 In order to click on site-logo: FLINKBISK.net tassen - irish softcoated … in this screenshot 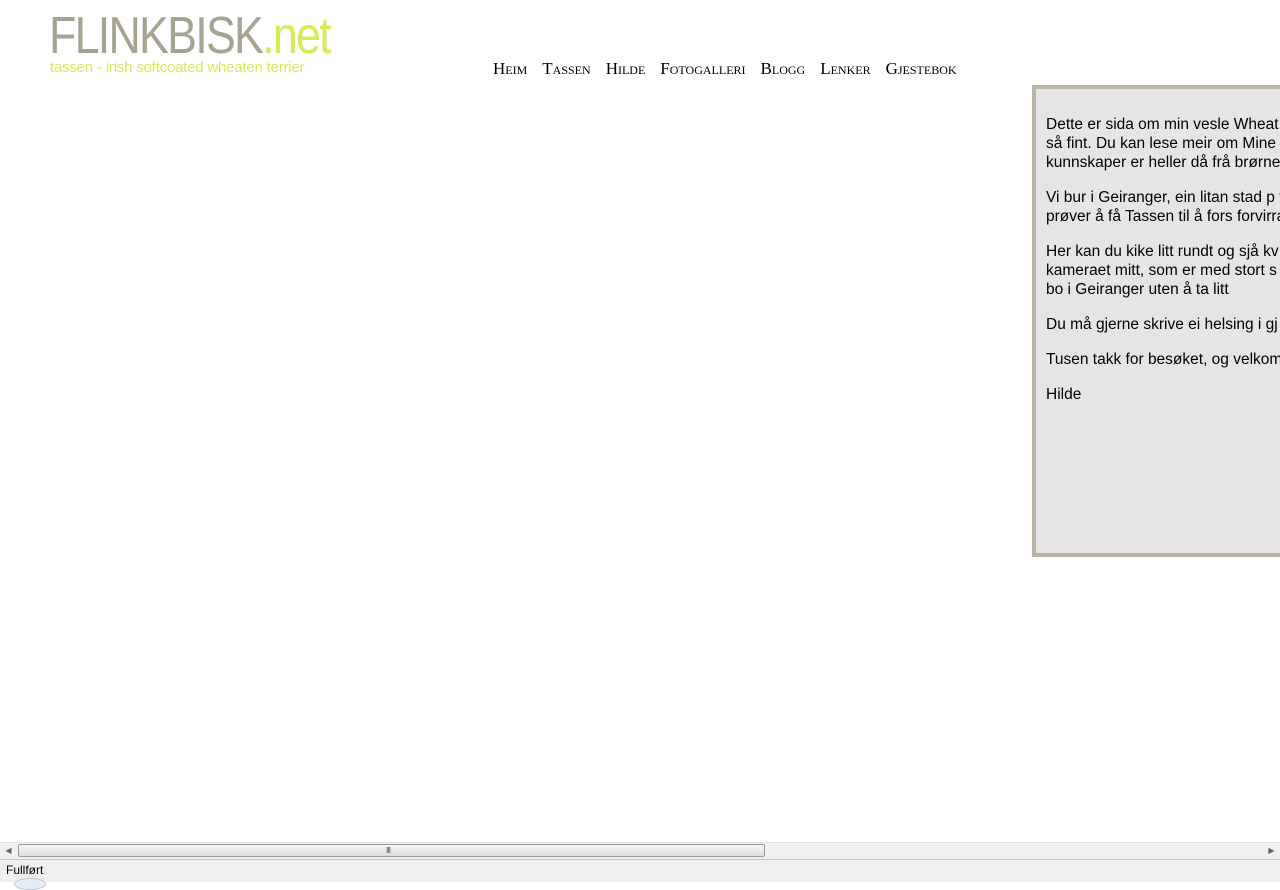, I will do `click(199, 44)`.